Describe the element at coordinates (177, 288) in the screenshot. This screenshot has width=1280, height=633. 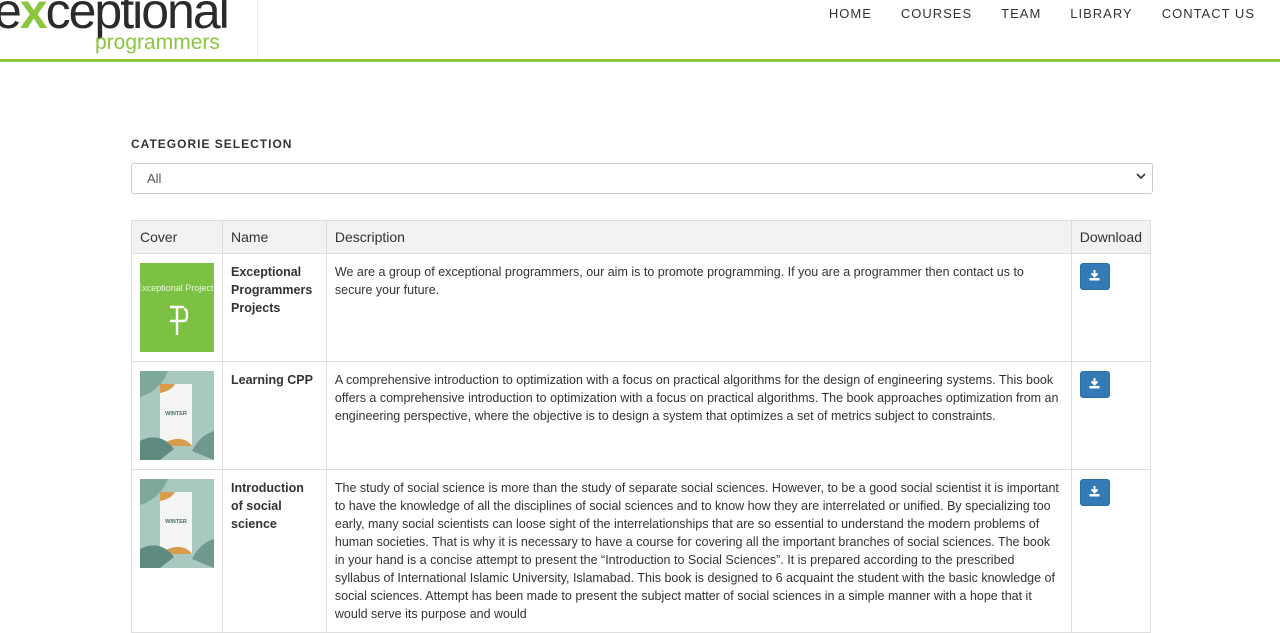
I see `svg-text: Exceptional Projects` at that location.